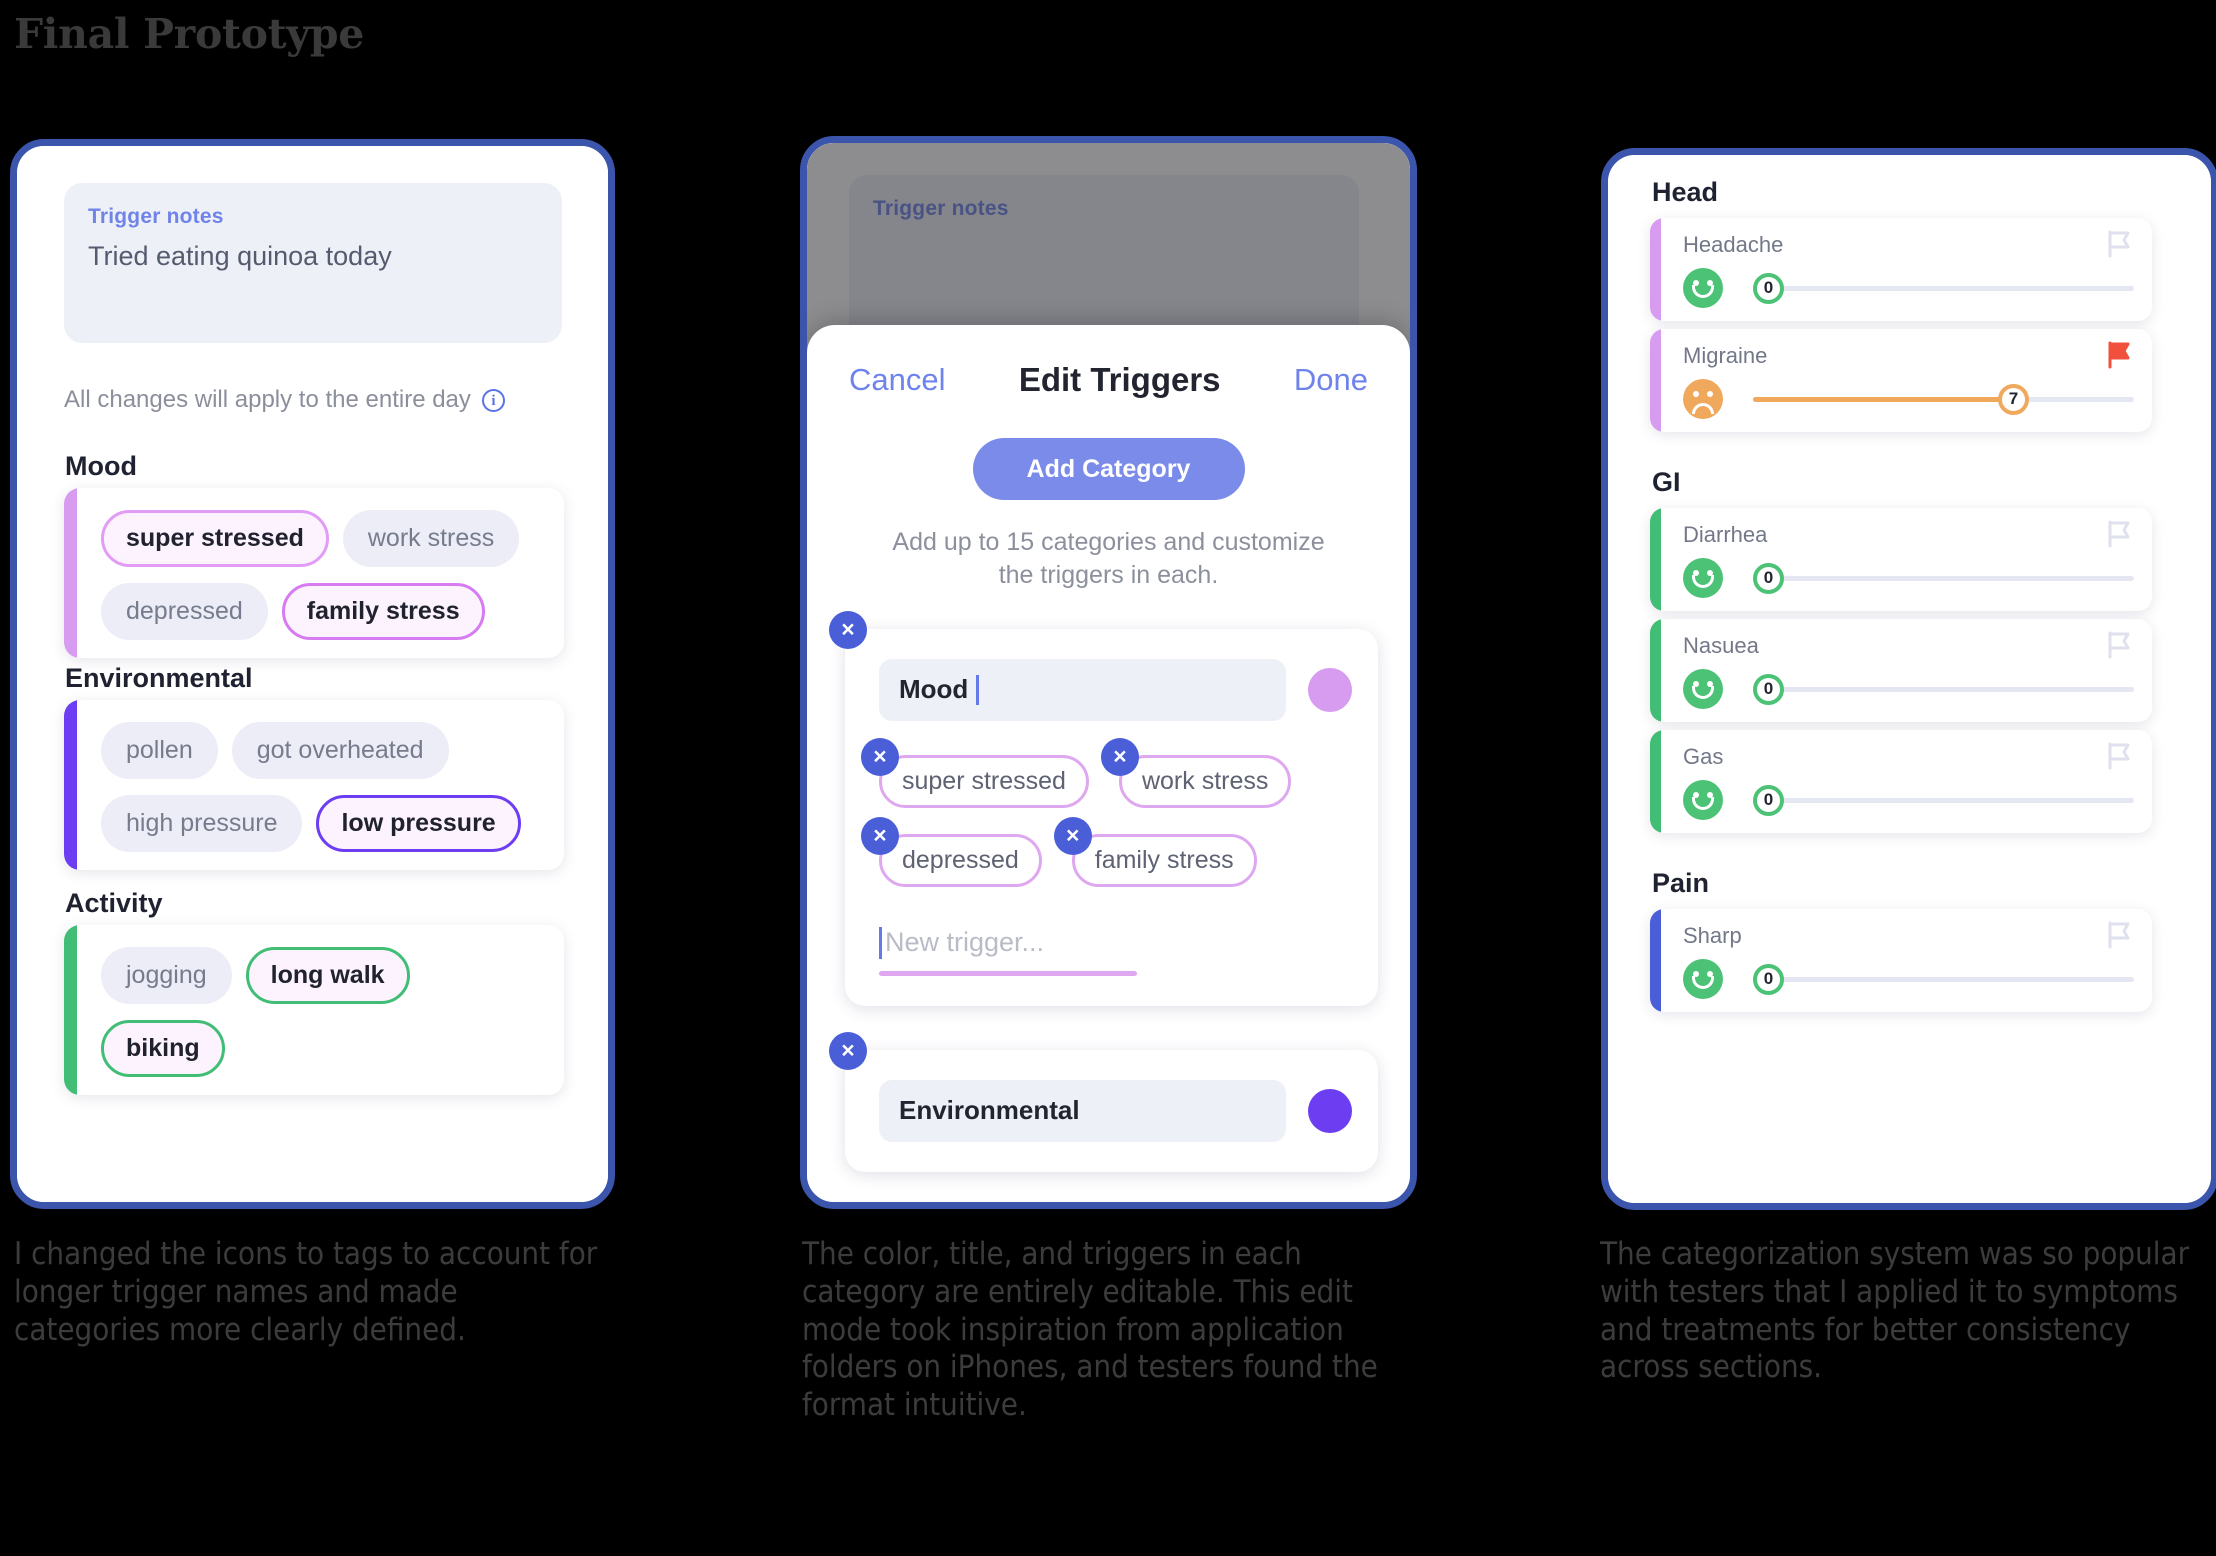  What do you see at coordinates (984, 781) in the screenshot?
I see `editable-trigger-tag: super stressed` at bounding box center [984, 781].